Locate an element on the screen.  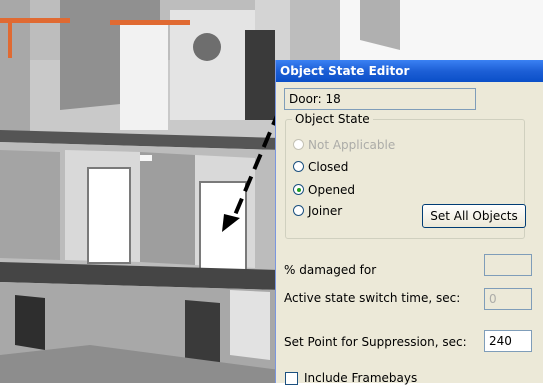
dialog-title: Object State Editor is located at coordinates (409, 71).